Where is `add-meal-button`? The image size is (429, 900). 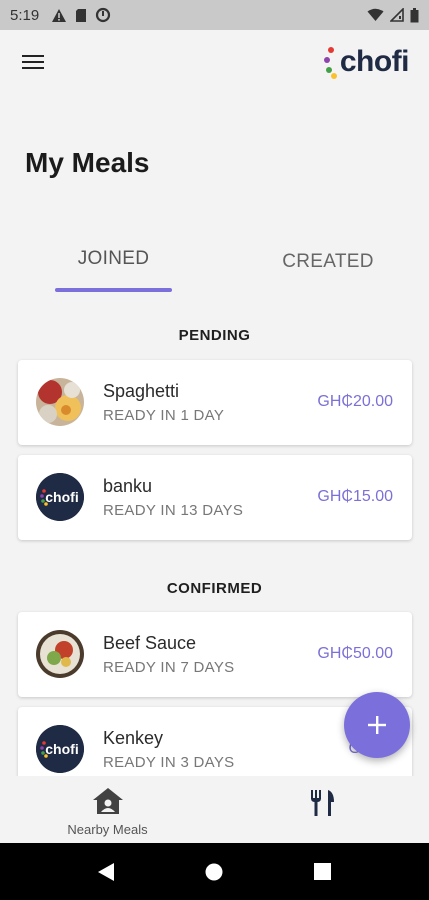
add-meal-button is located at coordinates (377, 725).